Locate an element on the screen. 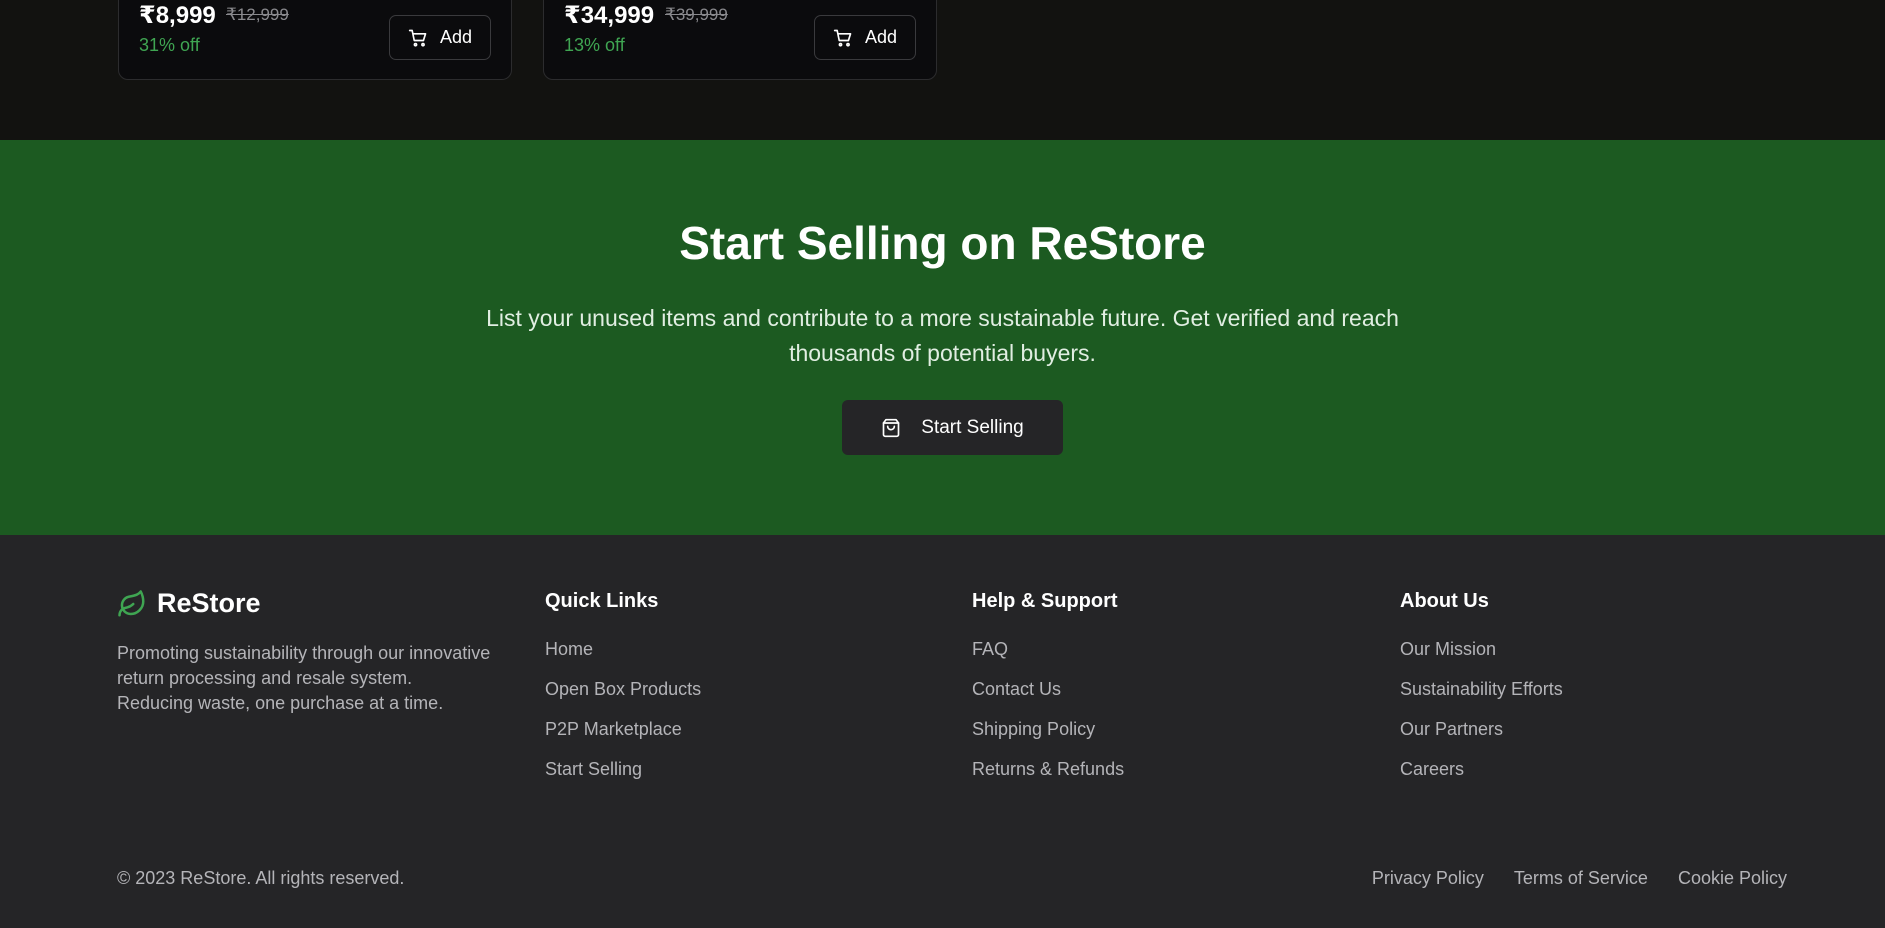 This screenshot has height=928, width=1885. start-selling-button: Start Selling is located at coordinates (952, 427).